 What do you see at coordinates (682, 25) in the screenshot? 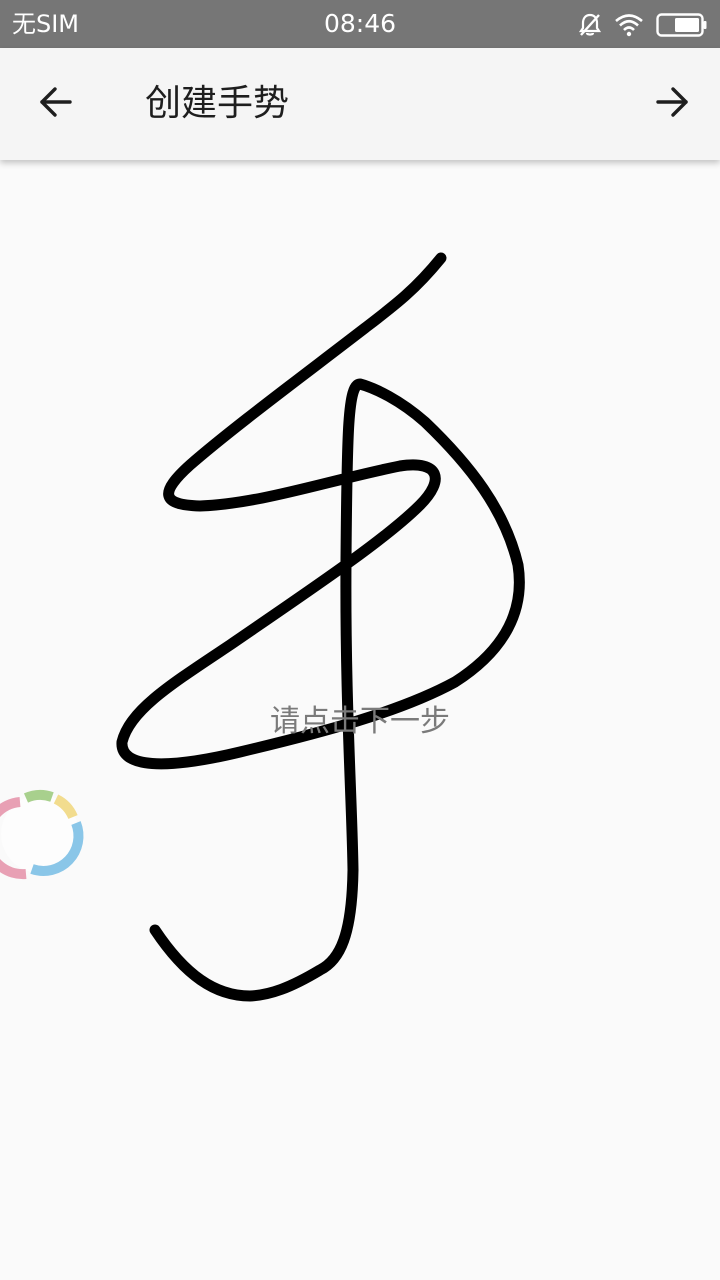
I see `battery-icon` at bounding box center [682, 25].